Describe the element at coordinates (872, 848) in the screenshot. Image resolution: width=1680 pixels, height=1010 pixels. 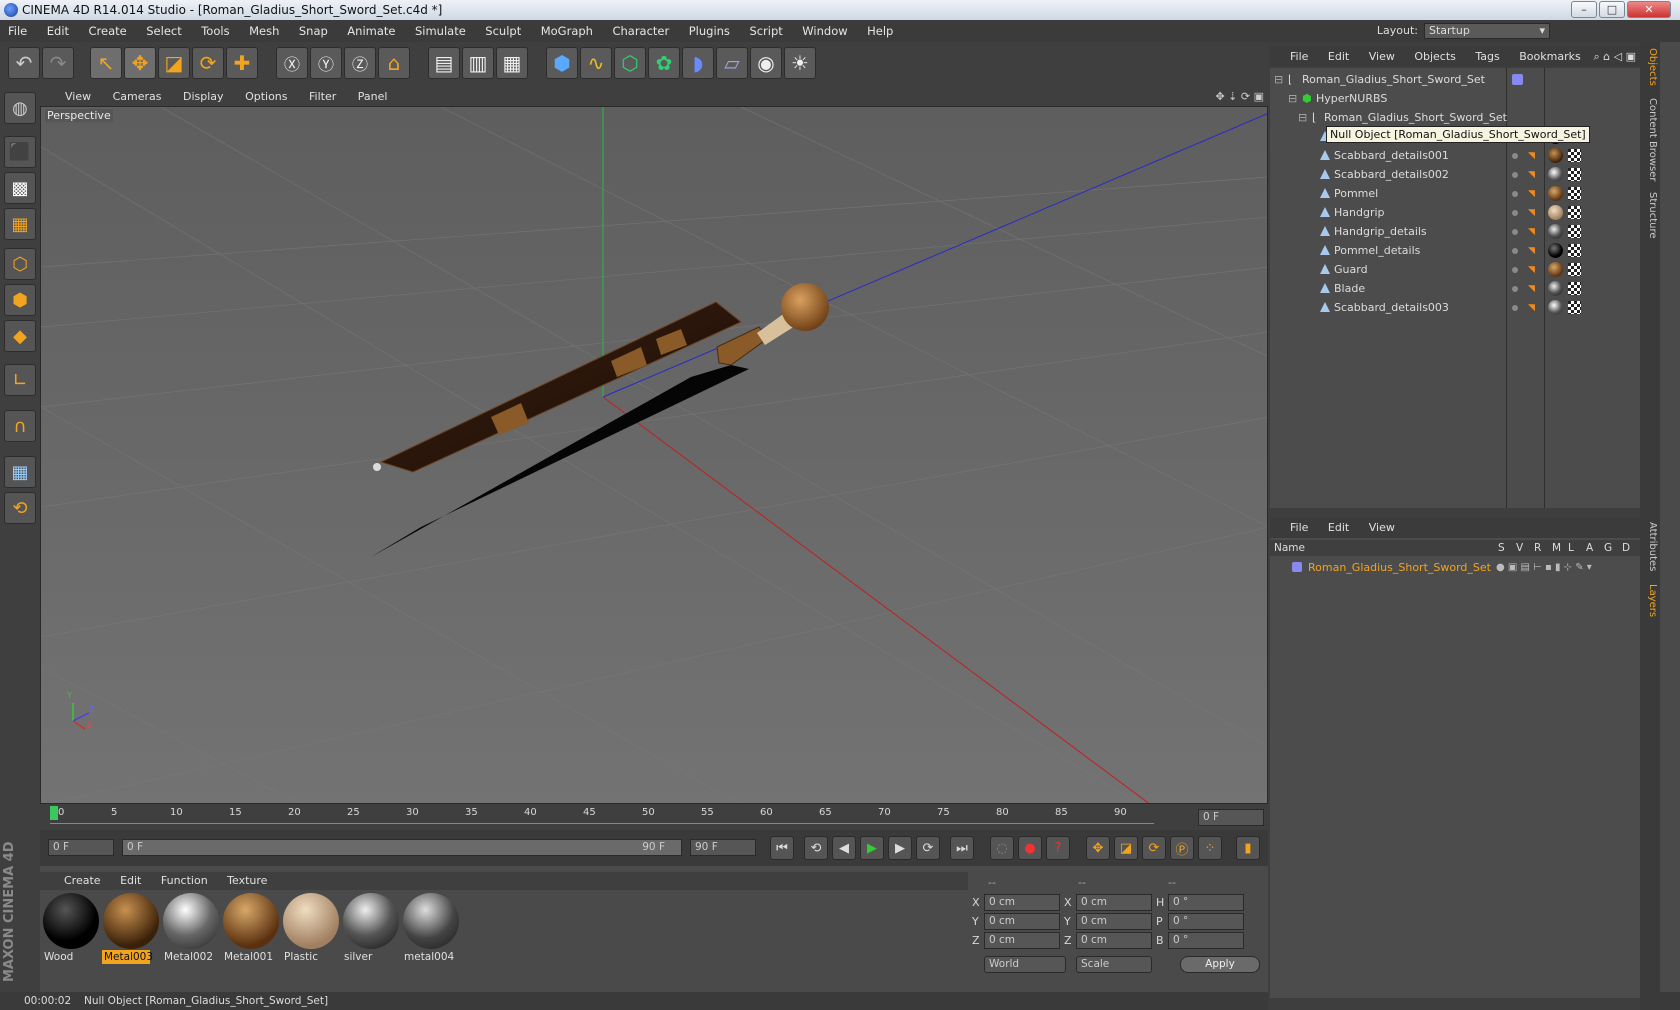
I see `play-button: ▶` at that location.